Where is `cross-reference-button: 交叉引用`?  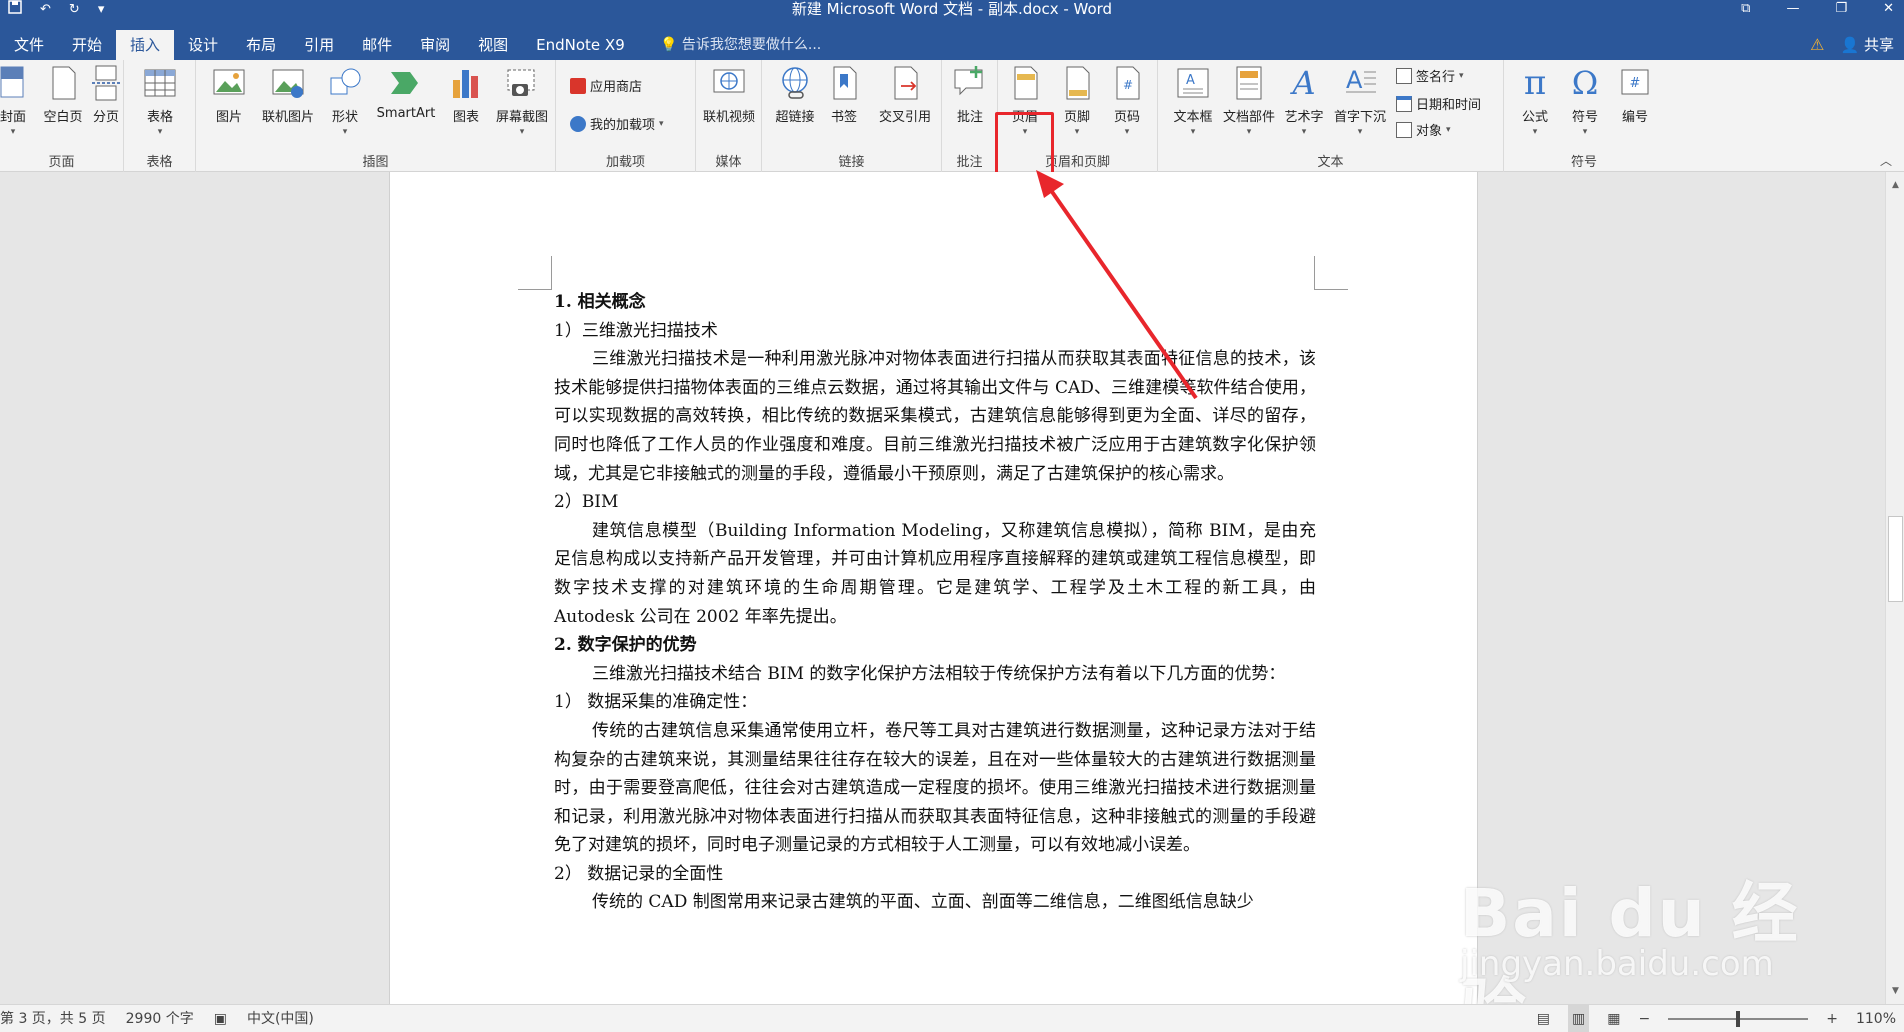
cross-reference-button: 交叉引用 is located at coordinates (905, 94).